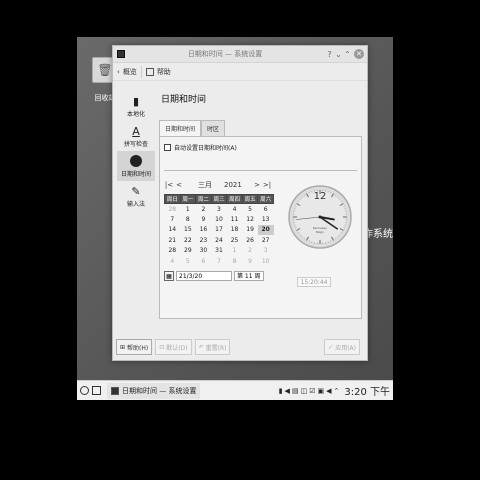  I want to click on next-year-button: >|, so click(267, 185).